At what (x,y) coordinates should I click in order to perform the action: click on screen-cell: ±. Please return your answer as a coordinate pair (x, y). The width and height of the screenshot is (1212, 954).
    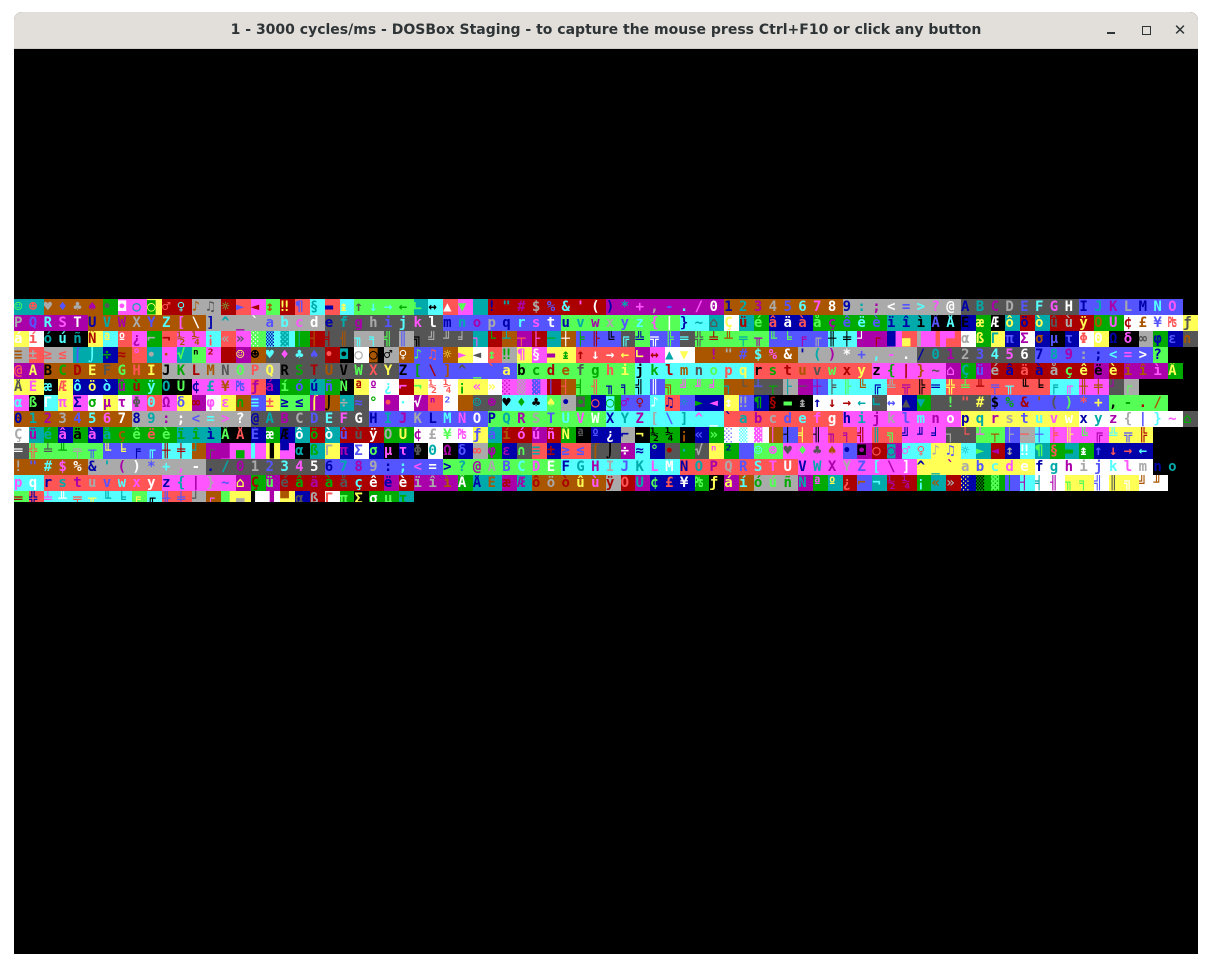
    Looking at the image, I should click on (554, 451).